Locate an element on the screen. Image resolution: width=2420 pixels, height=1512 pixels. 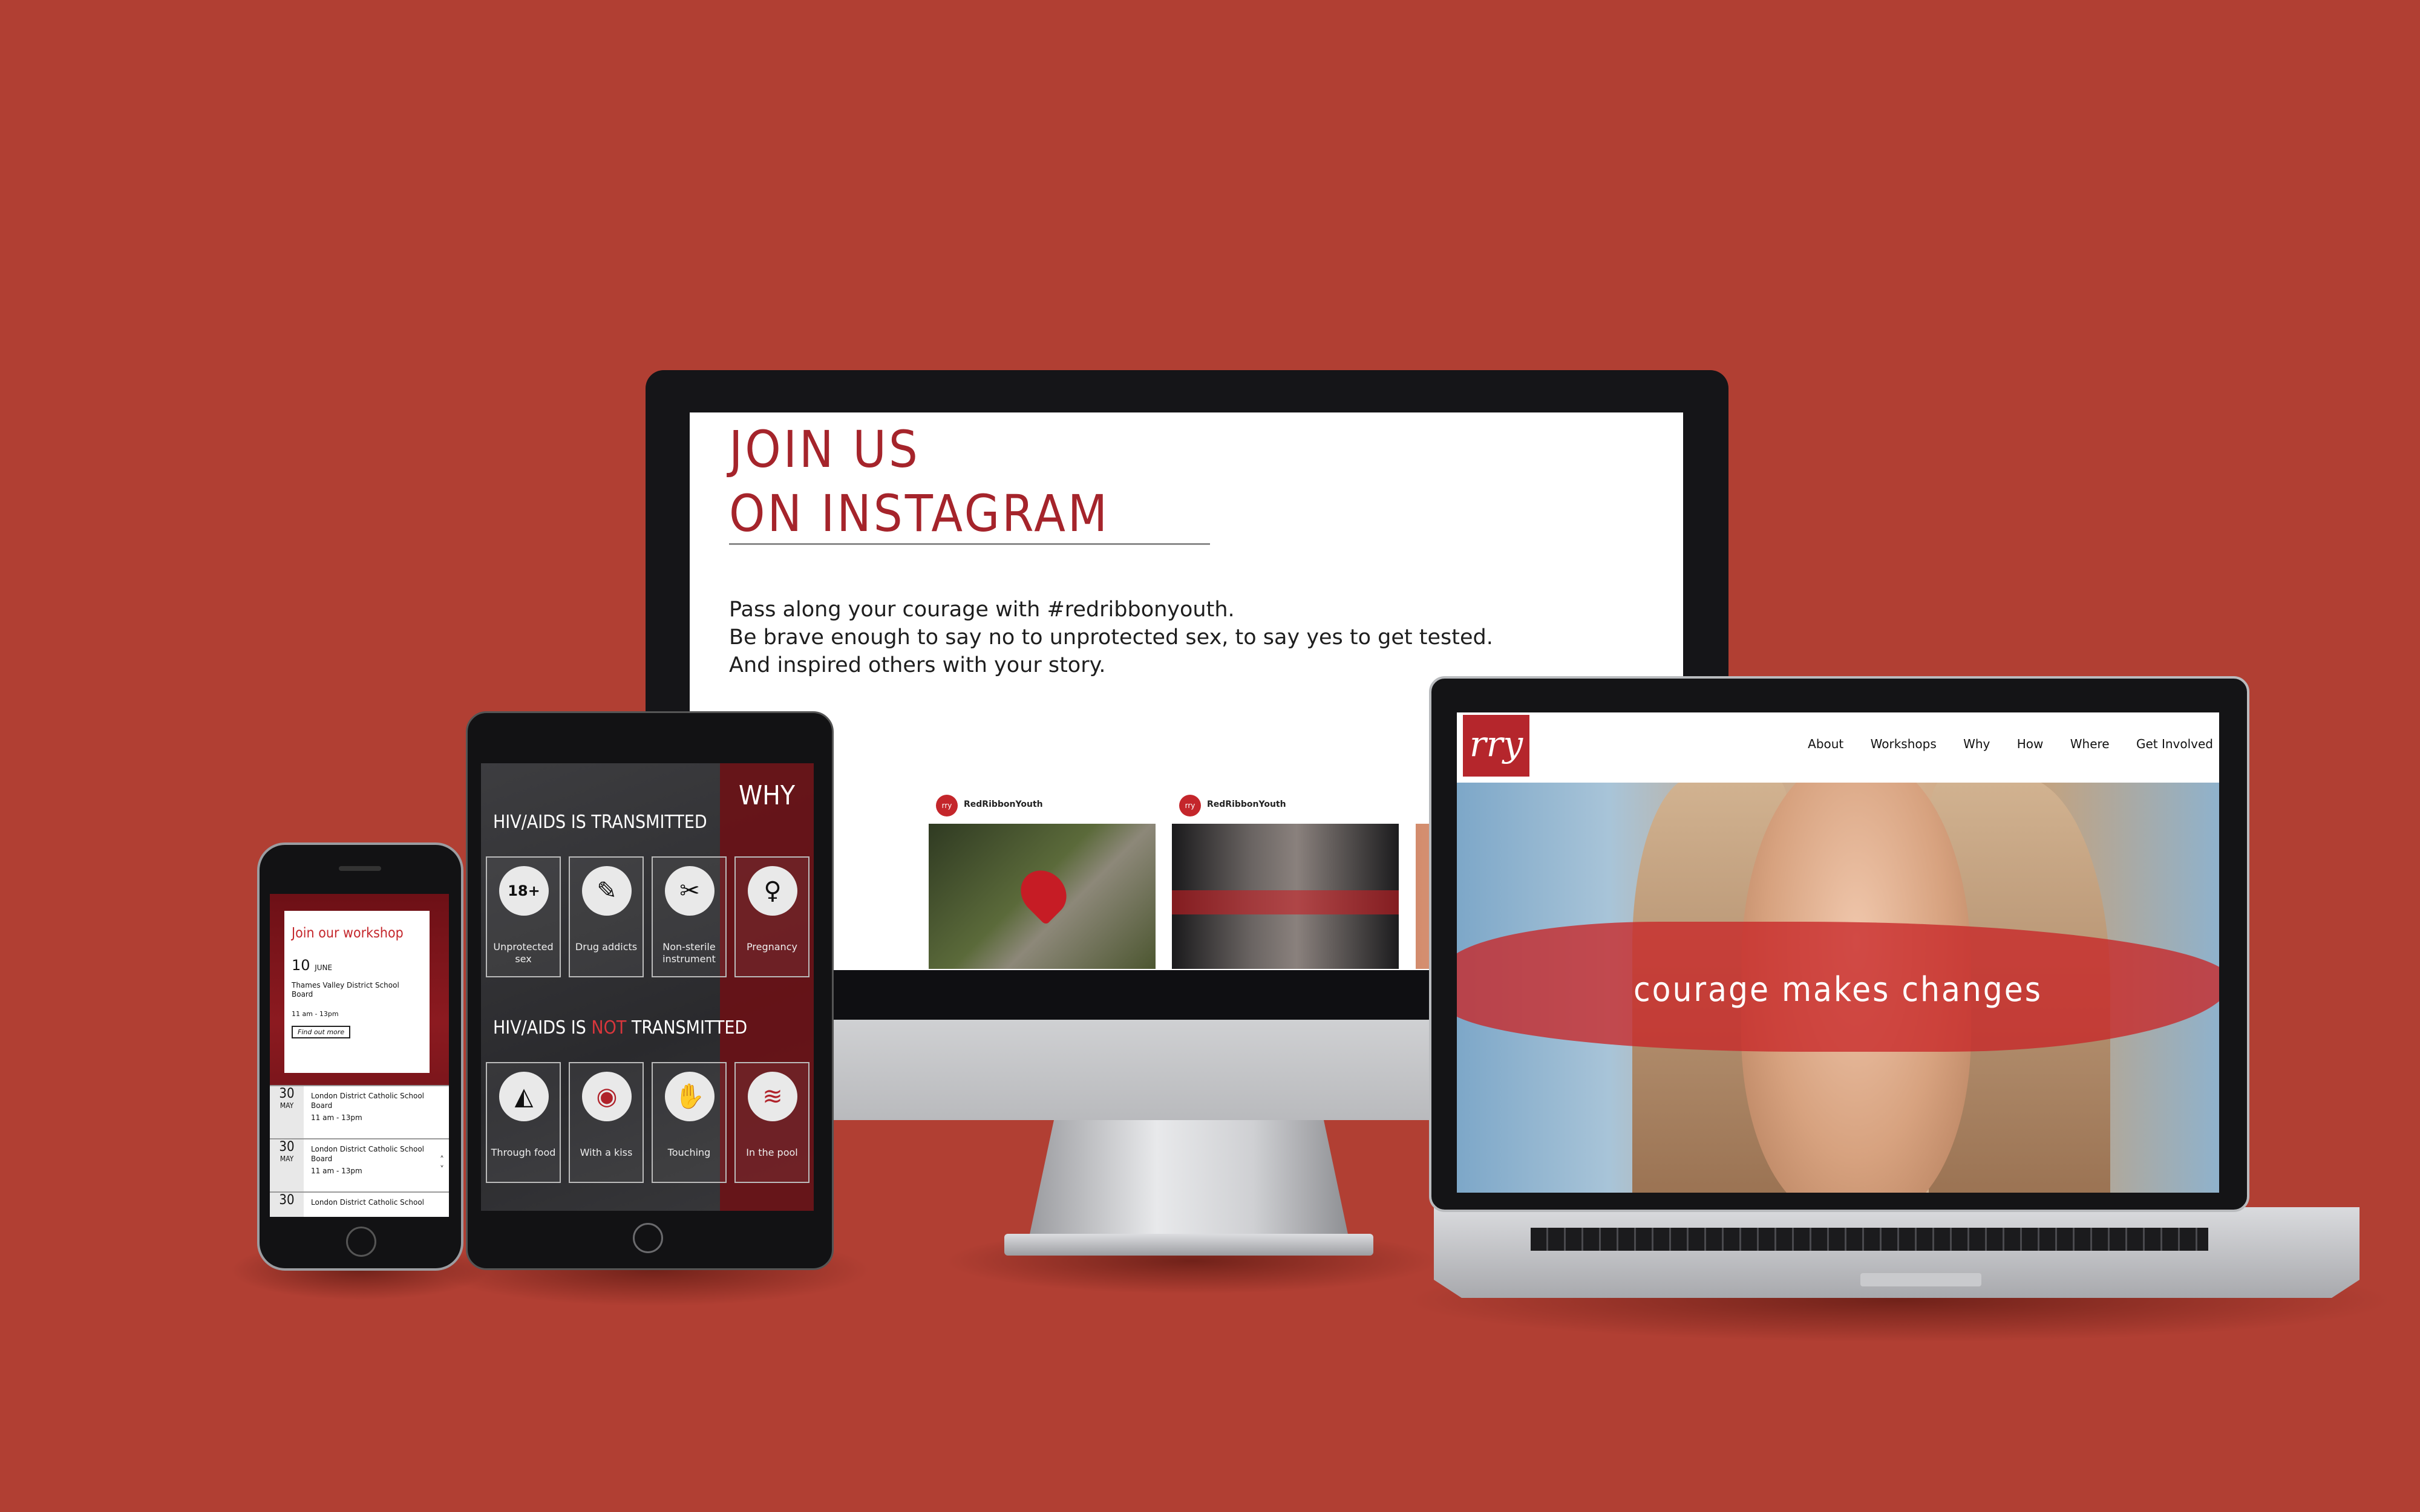
rope-heart-icon is located at coordinates (1043, 893).